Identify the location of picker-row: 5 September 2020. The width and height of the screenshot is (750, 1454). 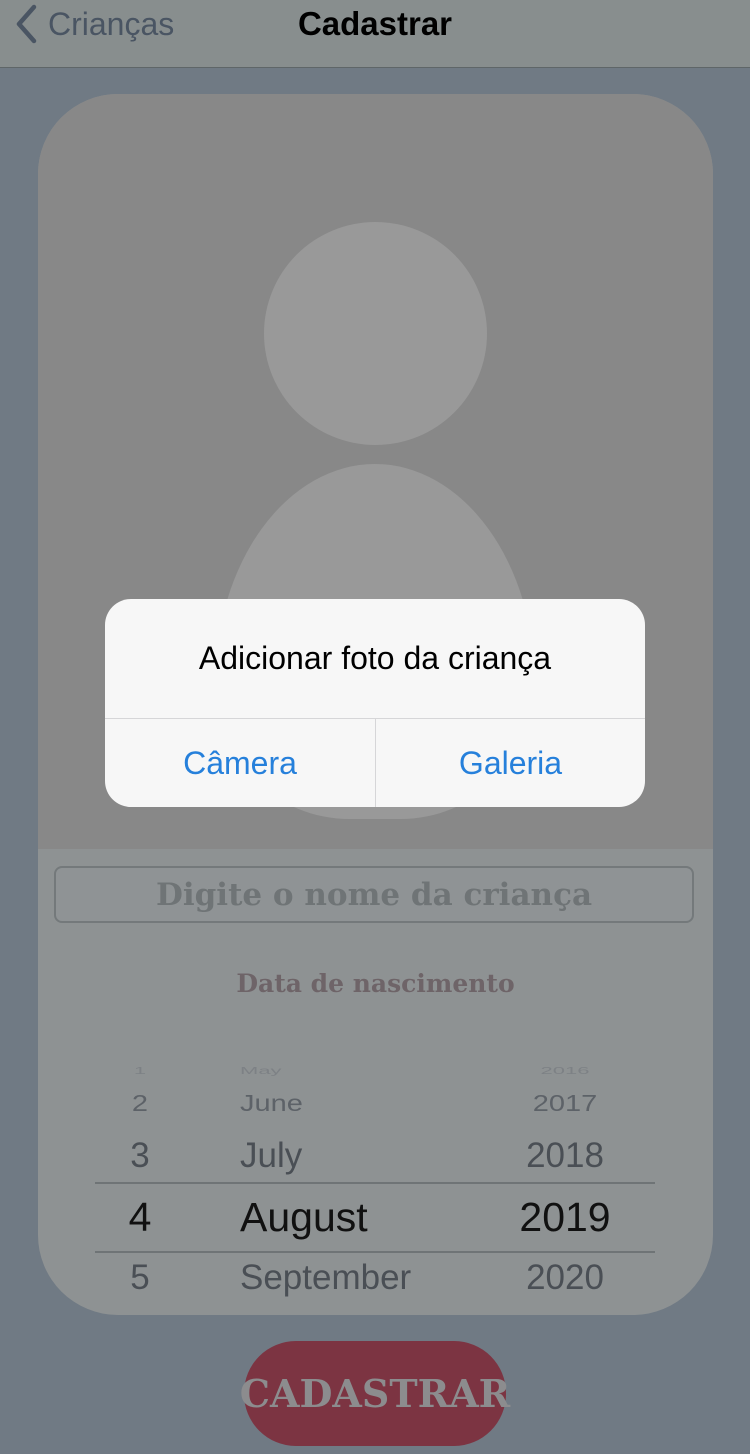
(375, 1272).